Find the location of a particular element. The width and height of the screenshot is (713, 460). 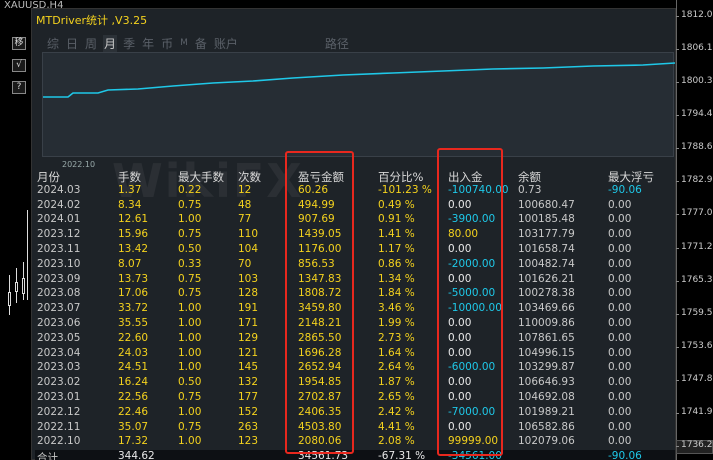

table-cell: 2.42 % is located at coordinates (396, 411).